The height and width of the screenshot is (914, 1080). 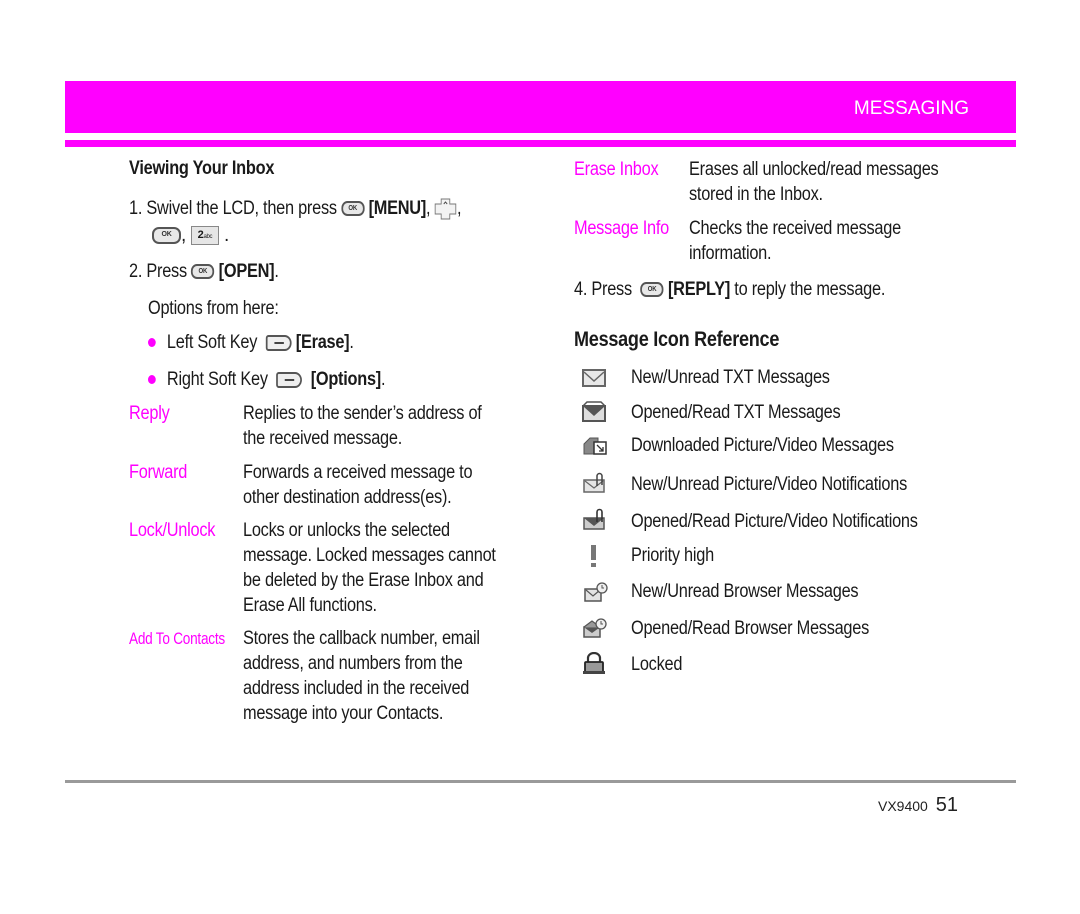 I want to click on option-desc: Stores the callback number, email, so click(x=361, y=638).